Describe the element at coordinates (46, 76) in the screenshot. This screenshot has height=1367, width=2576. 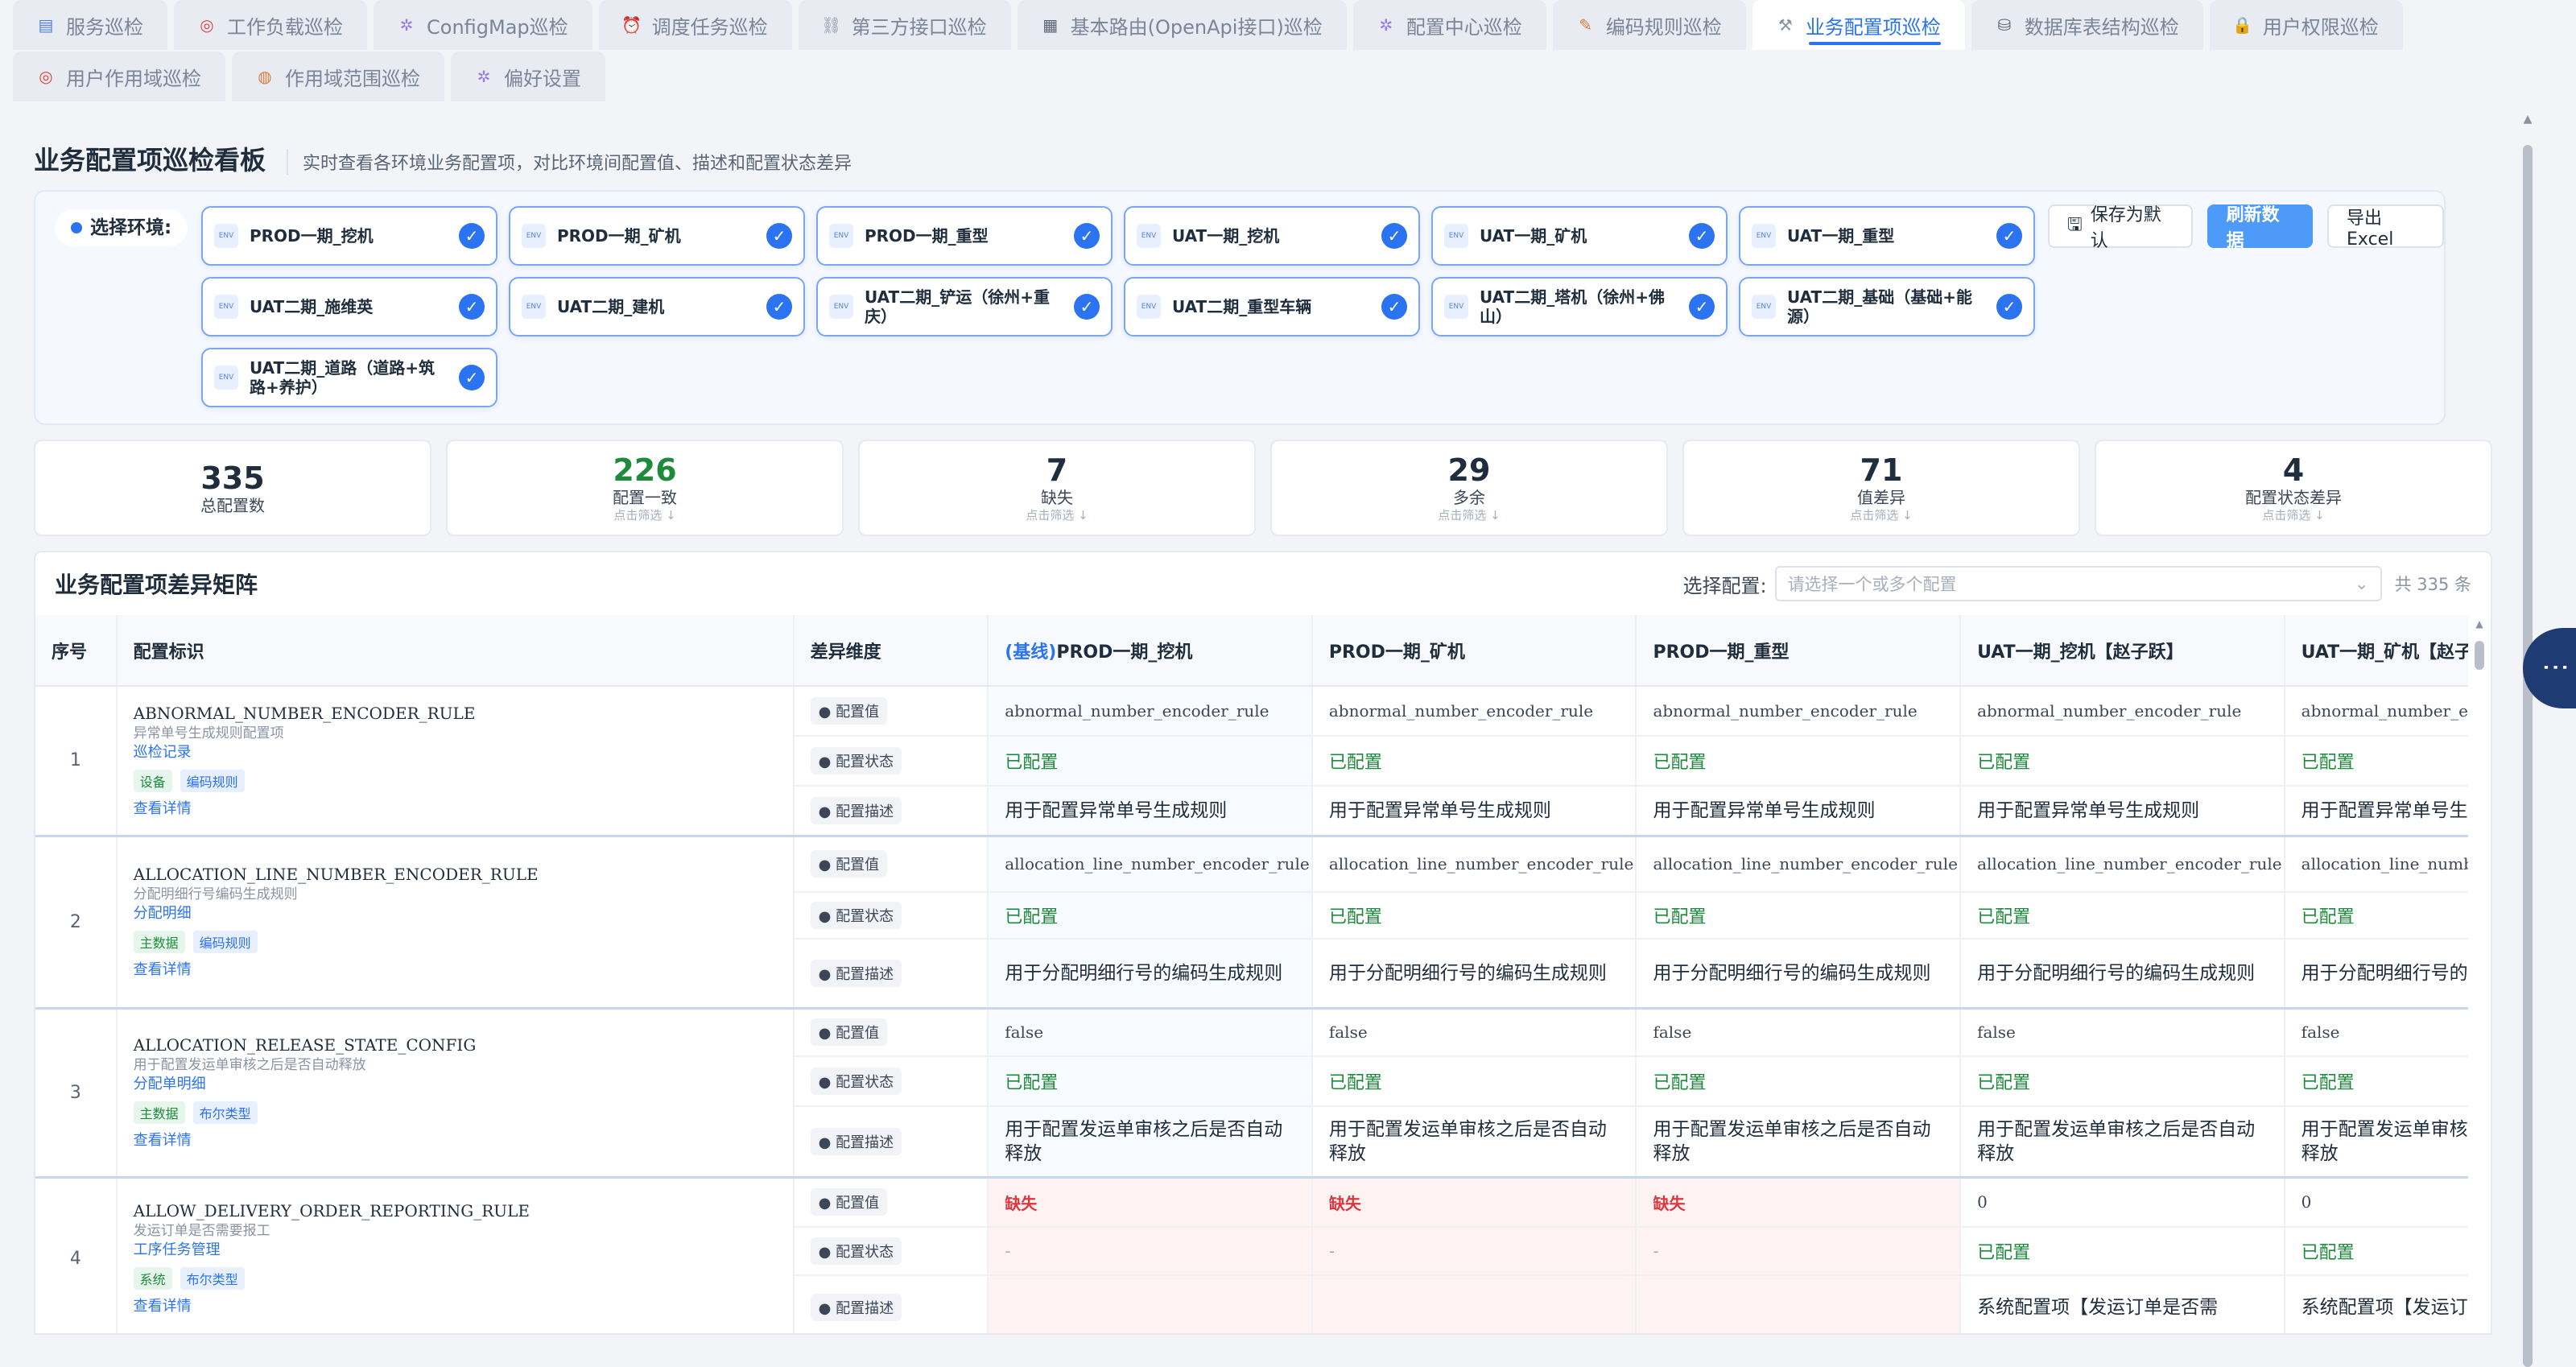
I see `target-icon: ◎` at that location.